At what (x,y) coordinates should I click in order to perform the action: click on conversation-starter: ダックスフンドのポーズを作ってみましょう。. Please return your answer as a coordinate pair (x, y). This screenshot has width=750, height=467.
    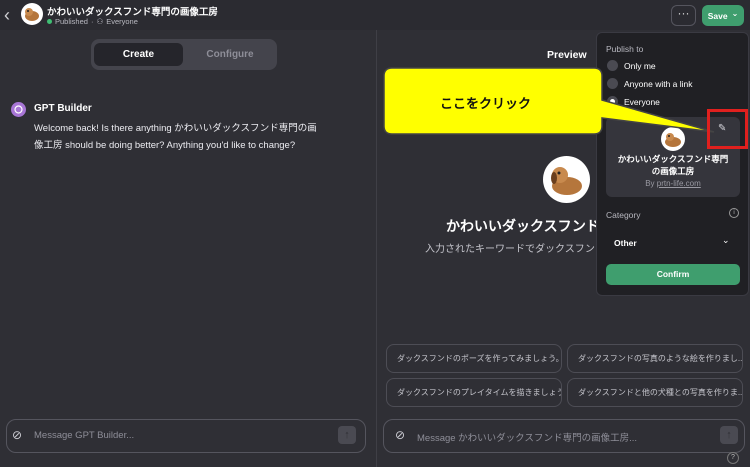
    Looking at the image, I should click on (474, 358).